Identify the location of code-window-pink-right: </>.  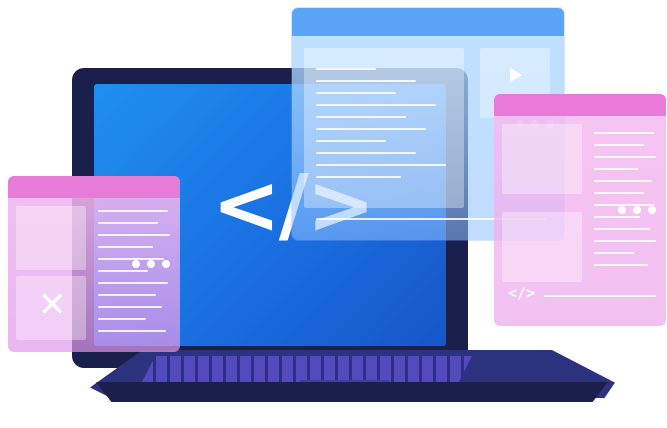
(580, 210).